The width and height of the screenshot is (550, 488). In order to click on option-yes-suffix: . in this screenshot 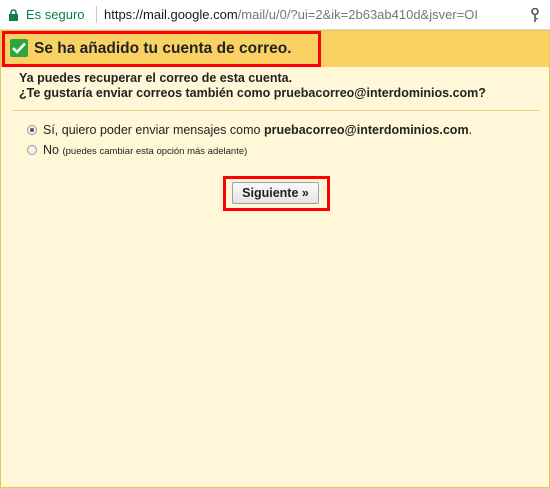, I will do `click(470, 130)`.